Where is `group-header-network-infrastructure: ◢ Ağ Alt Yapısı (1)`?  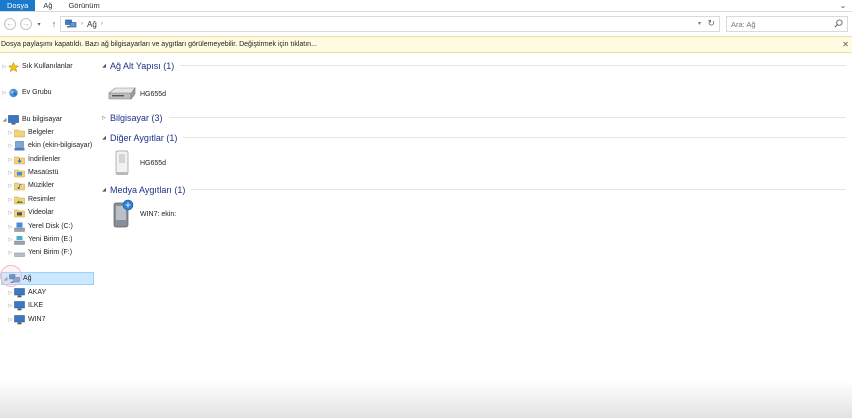
group-header-network-infrastructure: ◢ Ağ Alt Yapısı (1) is located at coordinates (475, 65).